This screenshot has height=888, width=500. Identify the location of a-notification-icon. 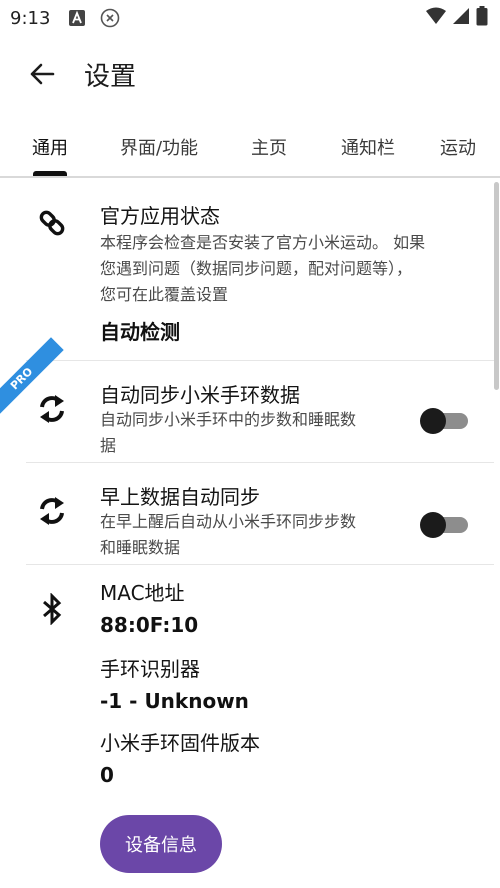
(77, 18).